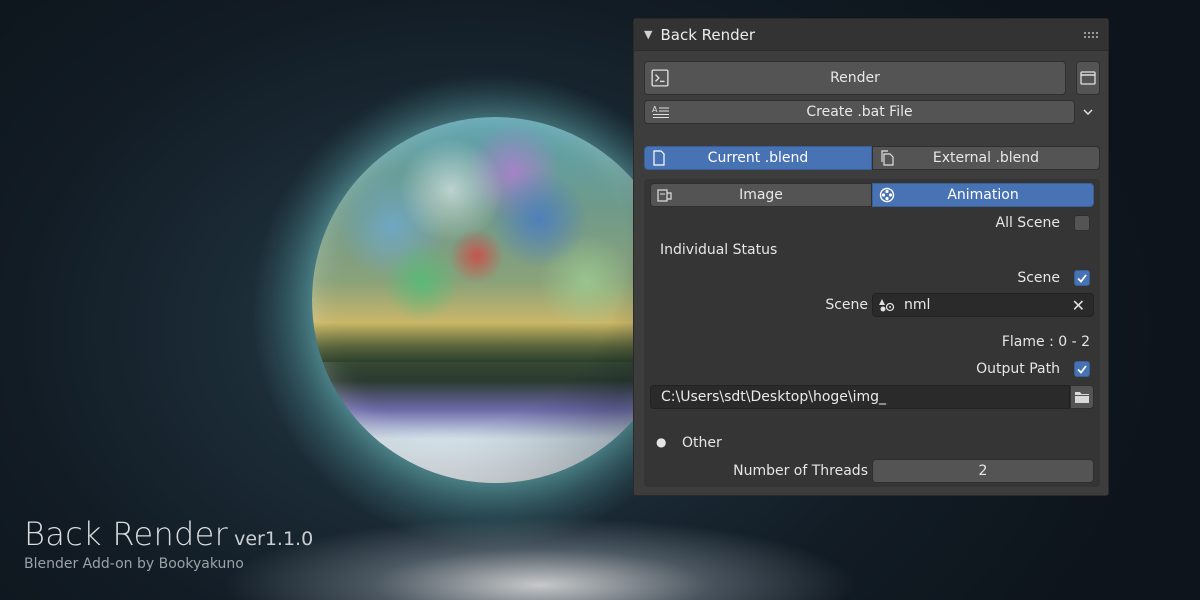  I want to click on folder-icon, so click(1082, 397).